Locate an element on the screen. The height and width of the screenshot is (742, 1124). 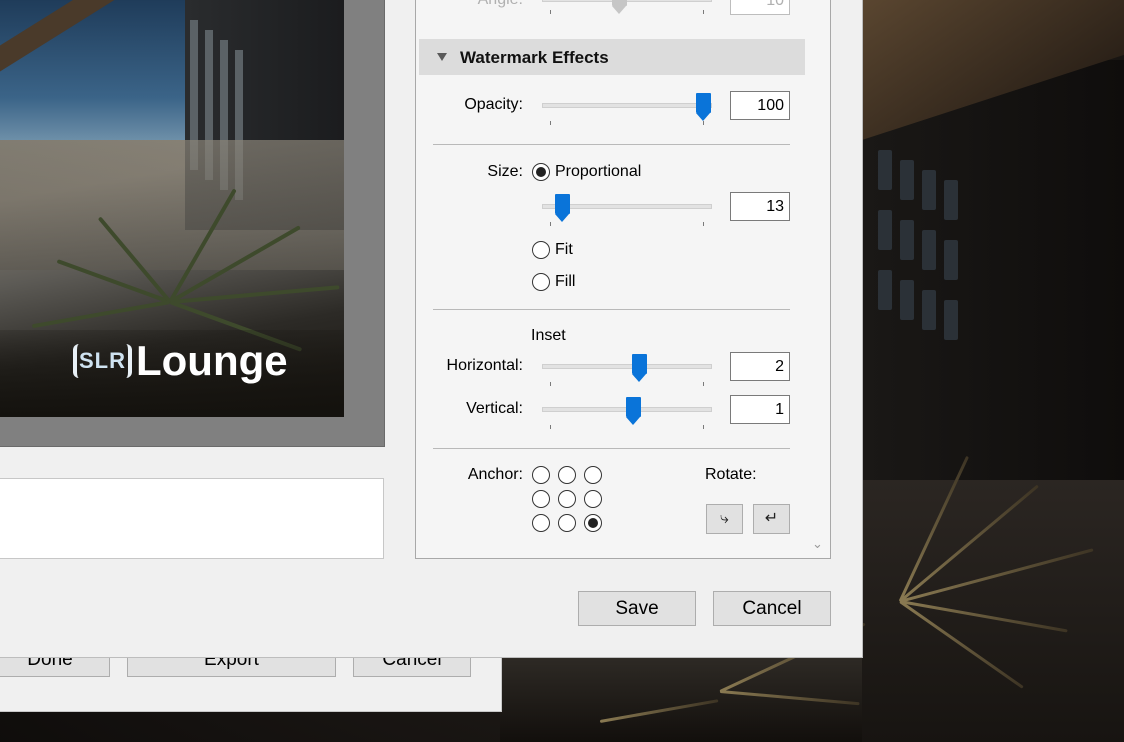
horizontal-slider-track is located at coordinates (627, 366).